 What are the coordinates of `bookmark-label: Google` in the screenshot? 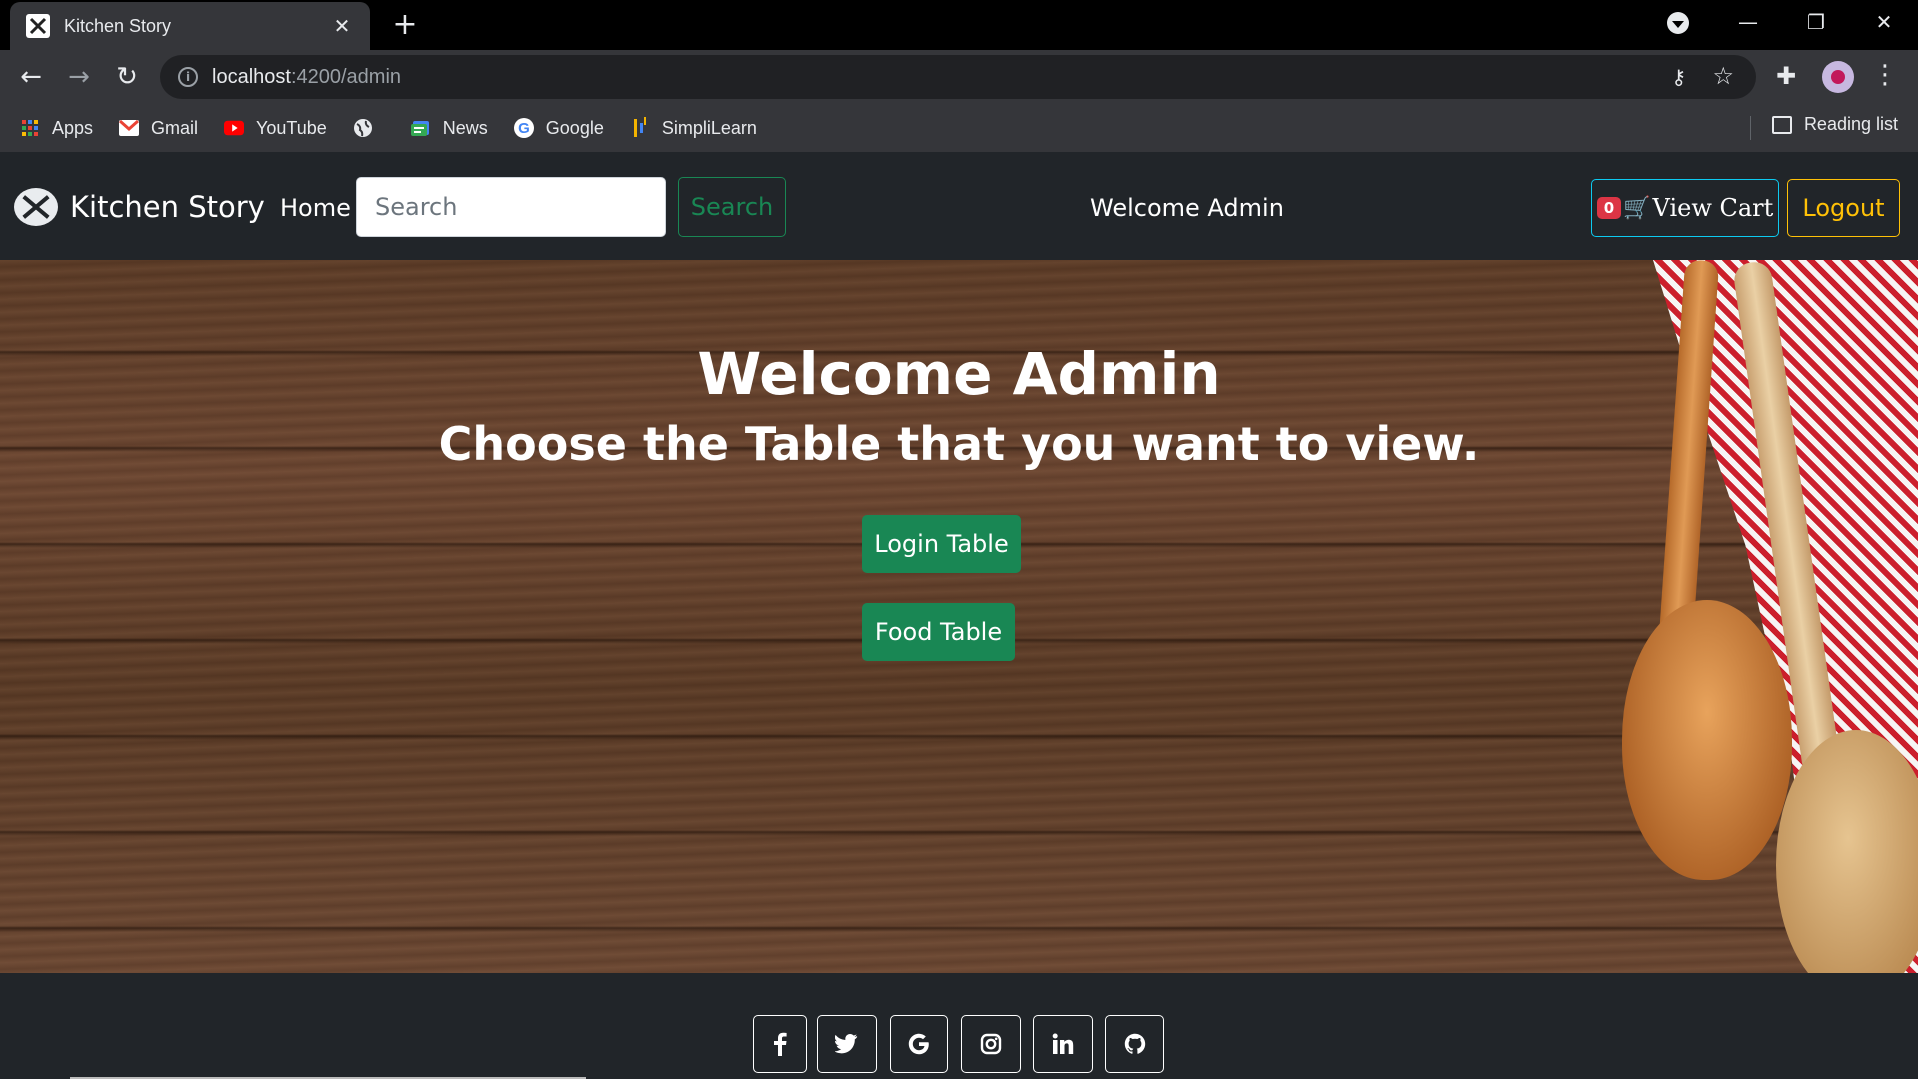 It's located at (574, 127).